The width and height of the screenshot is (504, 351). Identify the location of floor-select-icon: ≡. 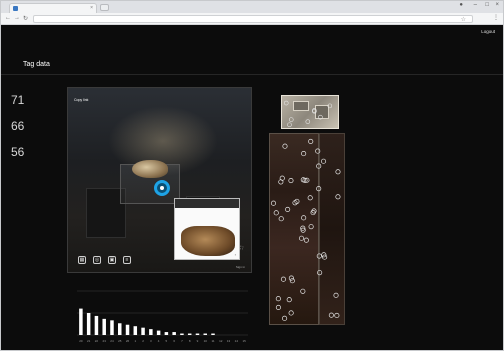
(127, 260).